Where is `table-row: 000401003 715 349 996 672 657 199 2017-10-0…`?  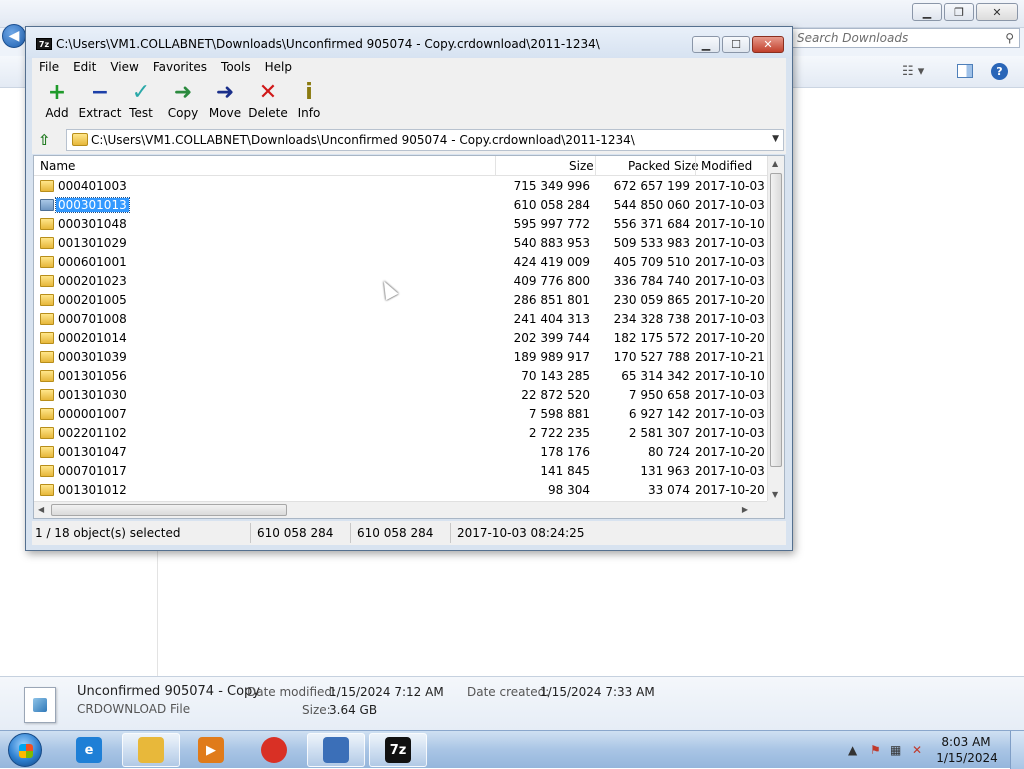
table-row: 000401003 715 349 996 672 657 199 2017-10-0… is located at coordinates (401, 186).